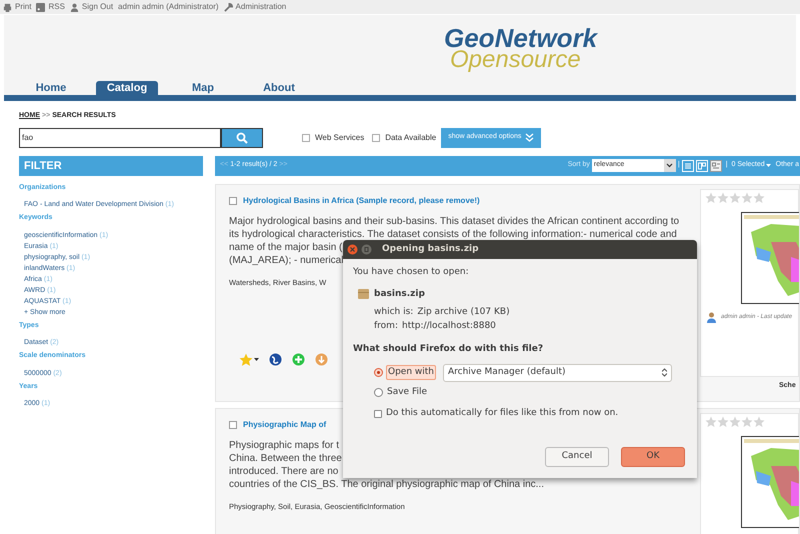 The width and height of the screenshot is (800, 534). What do you see at coordinates (521, 49) in the screenshot?
I see `logo: GeoNetwork Opensource` at bounding box center [521, 49].